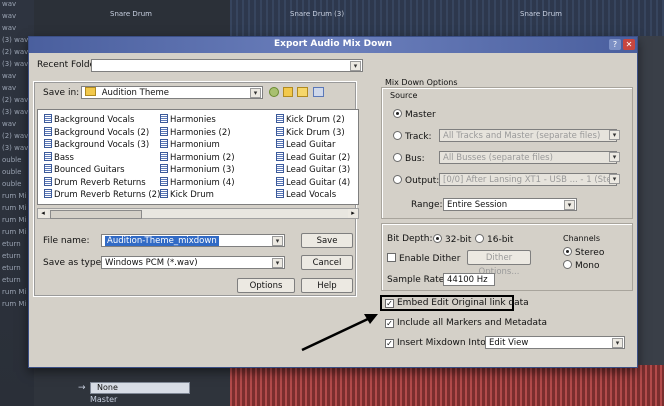 Image resolution: width=664 pixels, height=406 pixels. What do you see at coordinates (416, 180) in the screenshot?
I see `output-radio: Output:` at bounding box center [416, 180].